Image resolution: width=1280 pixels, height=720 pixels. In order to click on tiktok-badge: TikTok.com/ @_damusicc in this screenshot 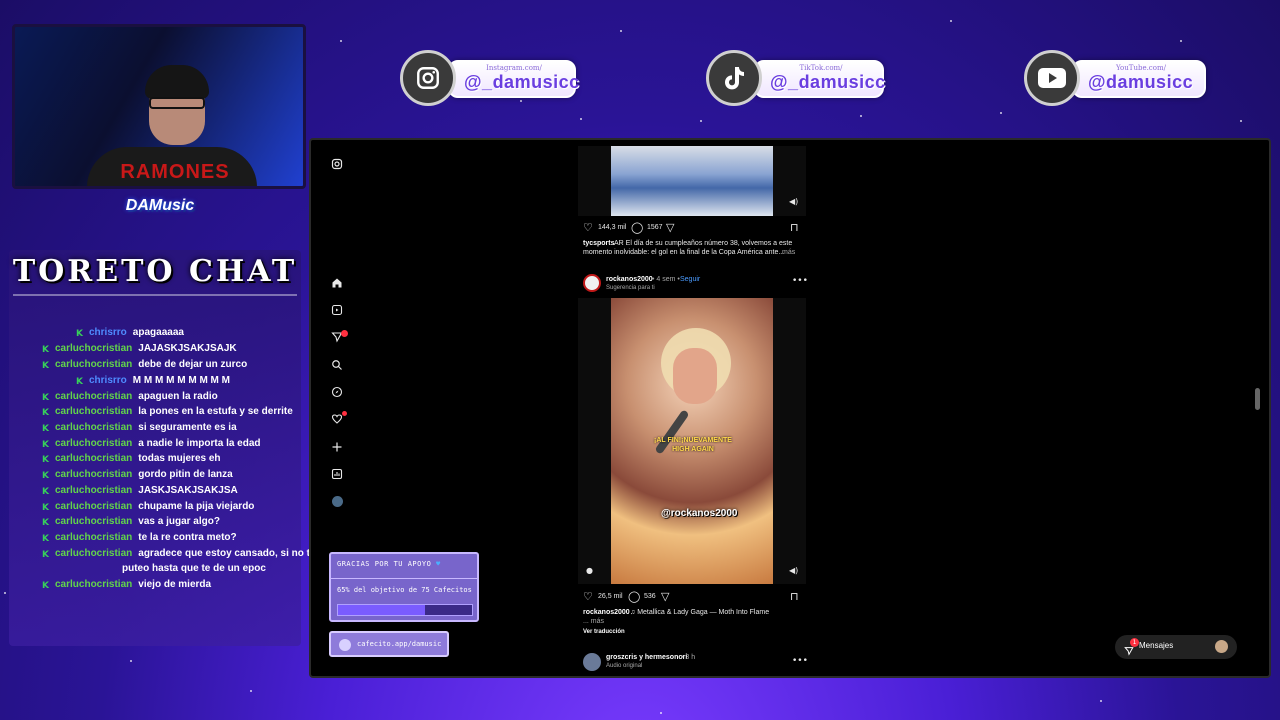, I will do `click(796, 78)`.